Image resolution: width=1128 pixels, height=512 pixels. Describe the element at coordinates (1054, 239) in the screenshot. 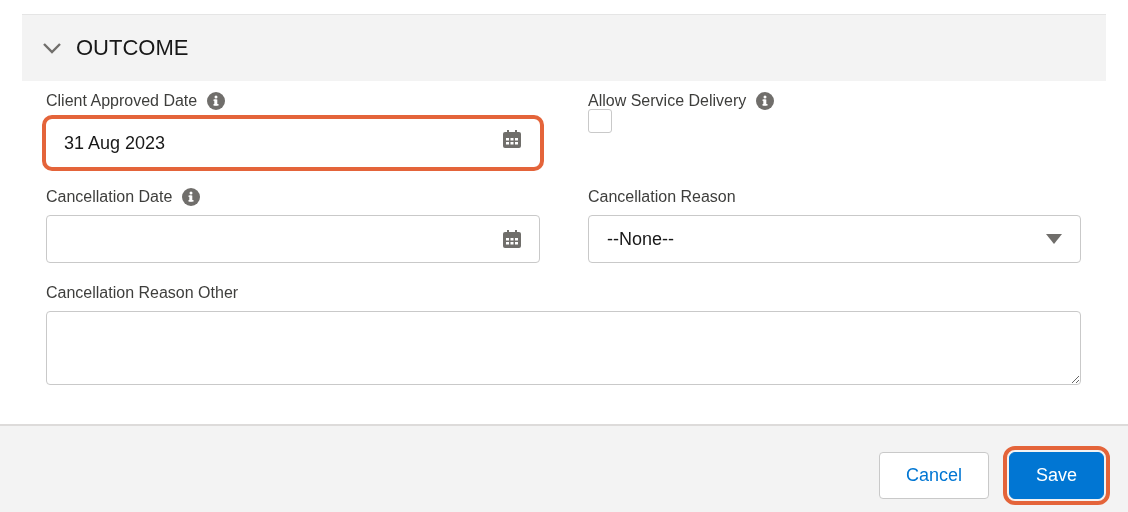

I see `caret-icon` at that location.